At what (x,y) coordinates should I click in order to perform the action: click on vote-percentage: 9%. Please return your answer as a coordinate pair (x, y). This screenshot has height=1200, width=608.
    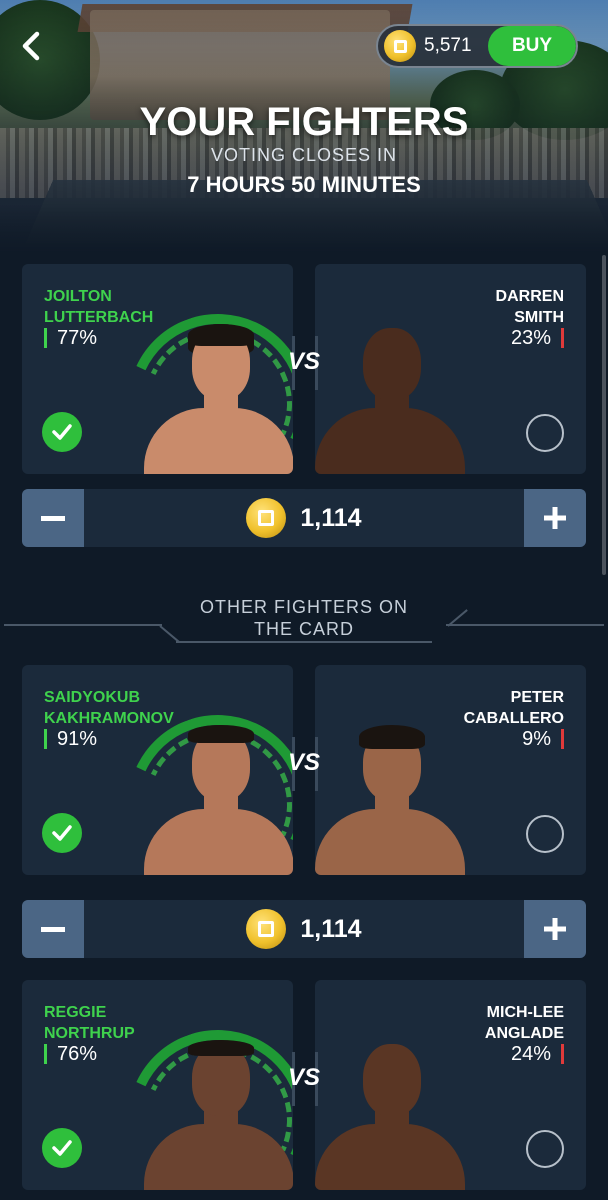
    Looking at the image, I should click on (543, 739).